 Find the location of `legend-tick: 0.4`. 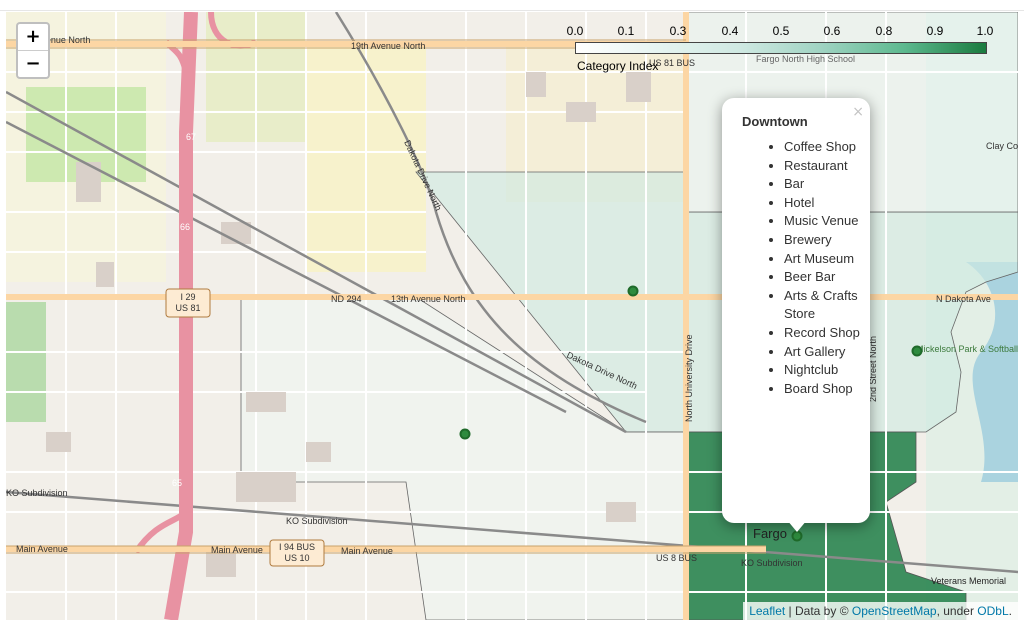

legend-tick: 0.4 is located at coordinates (730, 31).